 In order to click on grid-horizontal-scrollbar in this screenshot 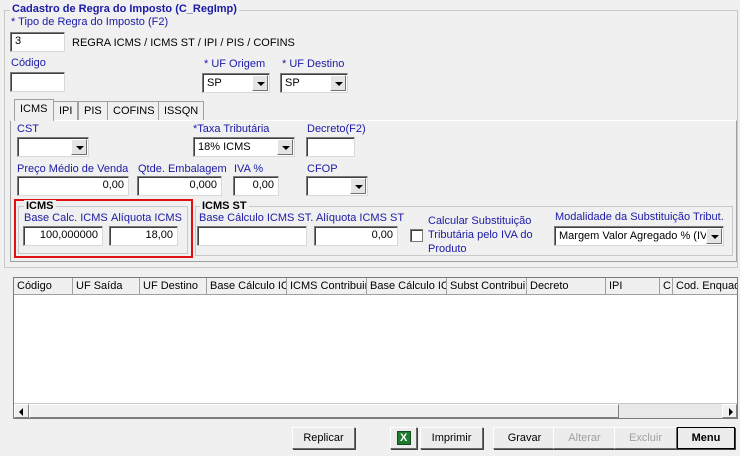, I will do `click(375, 410)`.